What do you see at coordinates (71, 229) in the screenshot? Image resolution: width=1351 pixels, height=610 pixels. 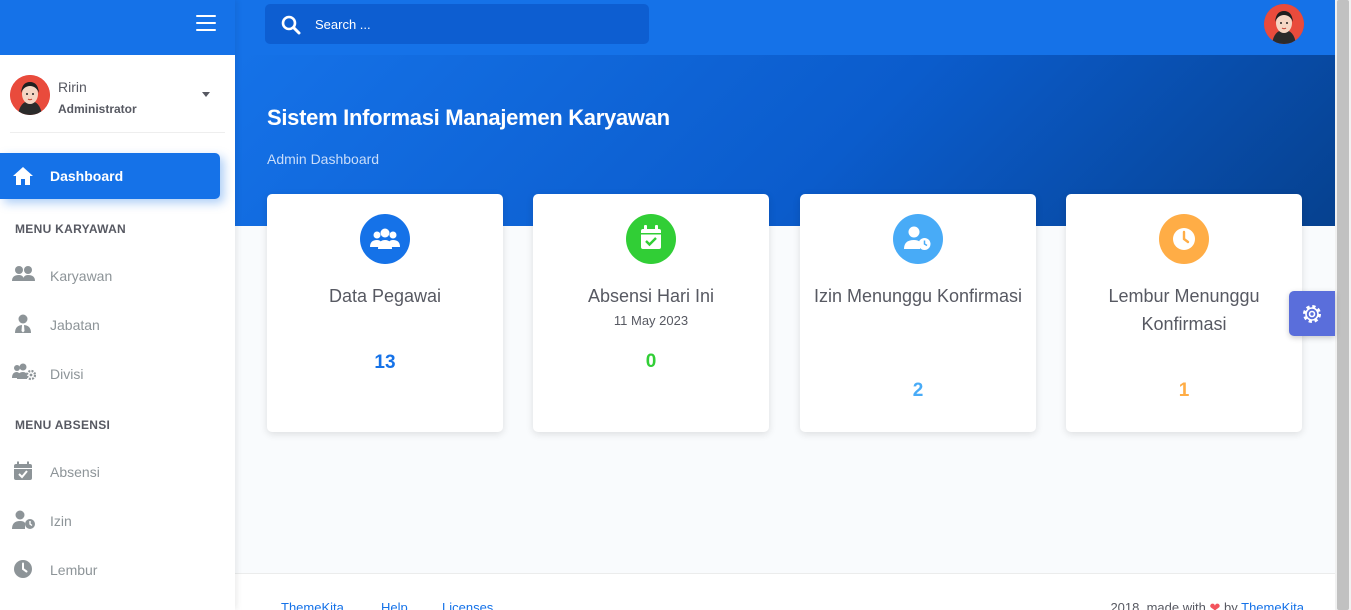 I see `section-title-karyawan: MENU KARYAWAN` at bounding box center [71, 229].